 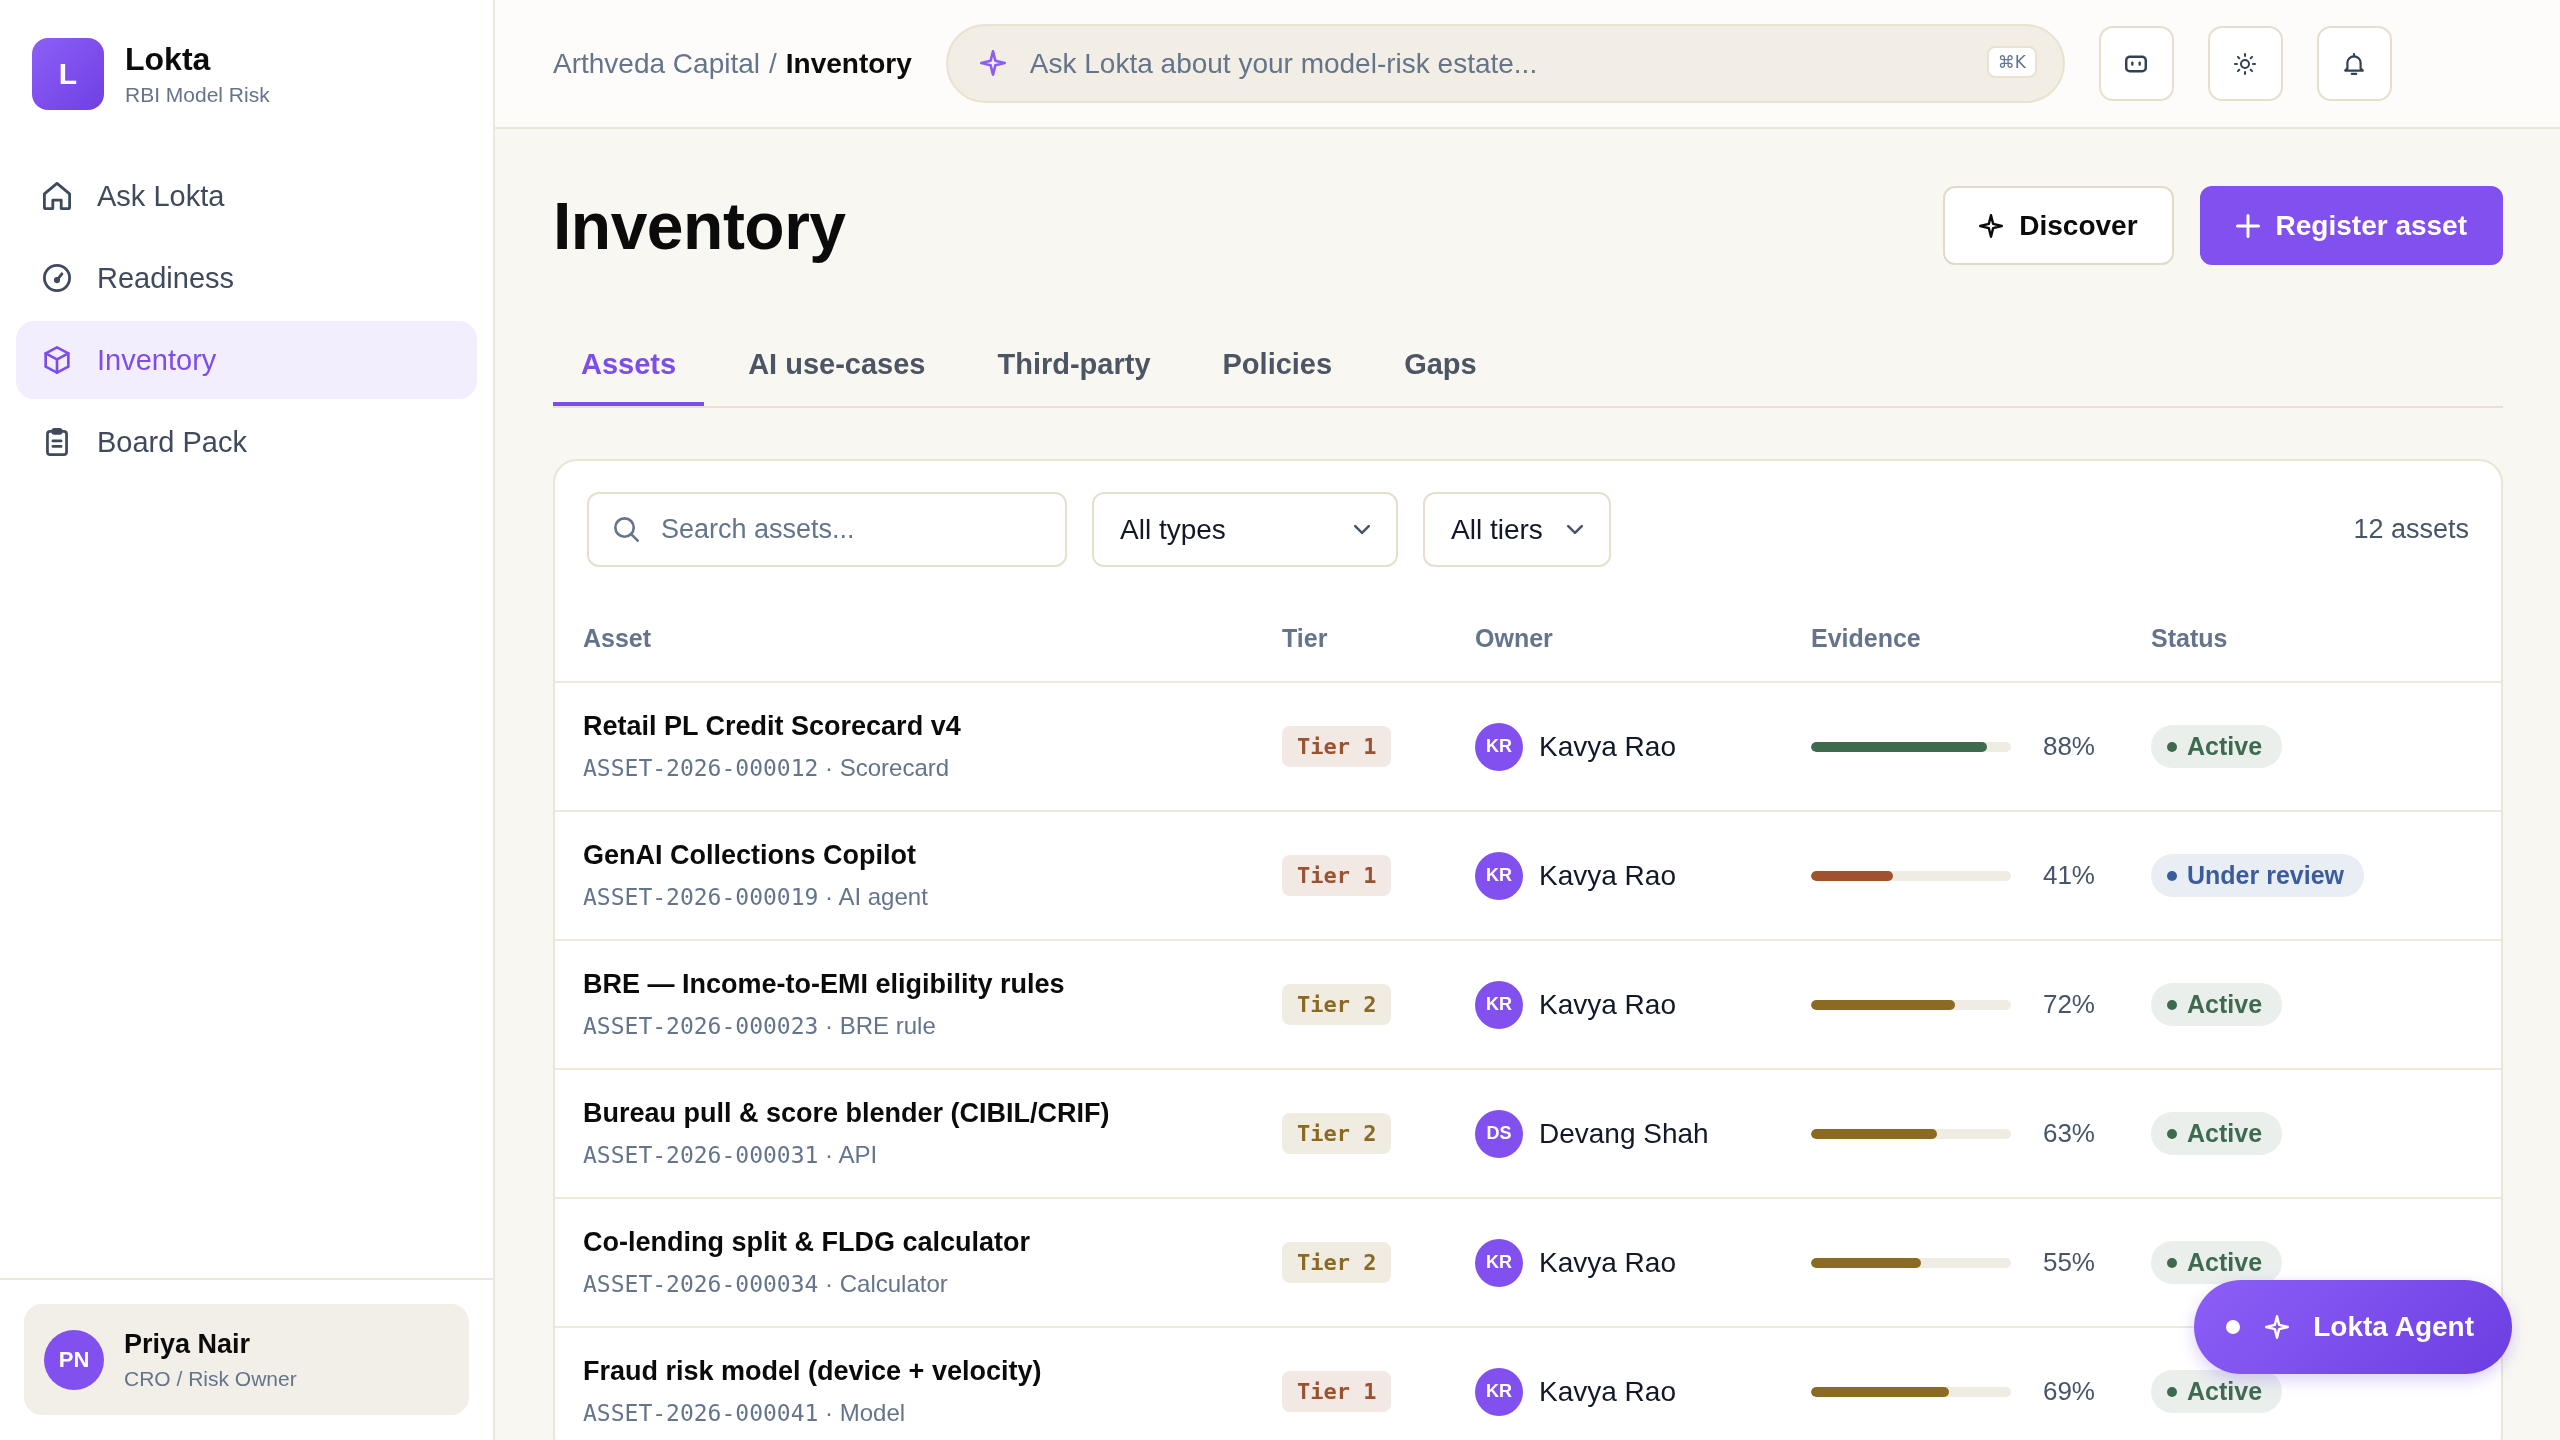 I want to click on robot-icon, so click(x=2136, y=63).